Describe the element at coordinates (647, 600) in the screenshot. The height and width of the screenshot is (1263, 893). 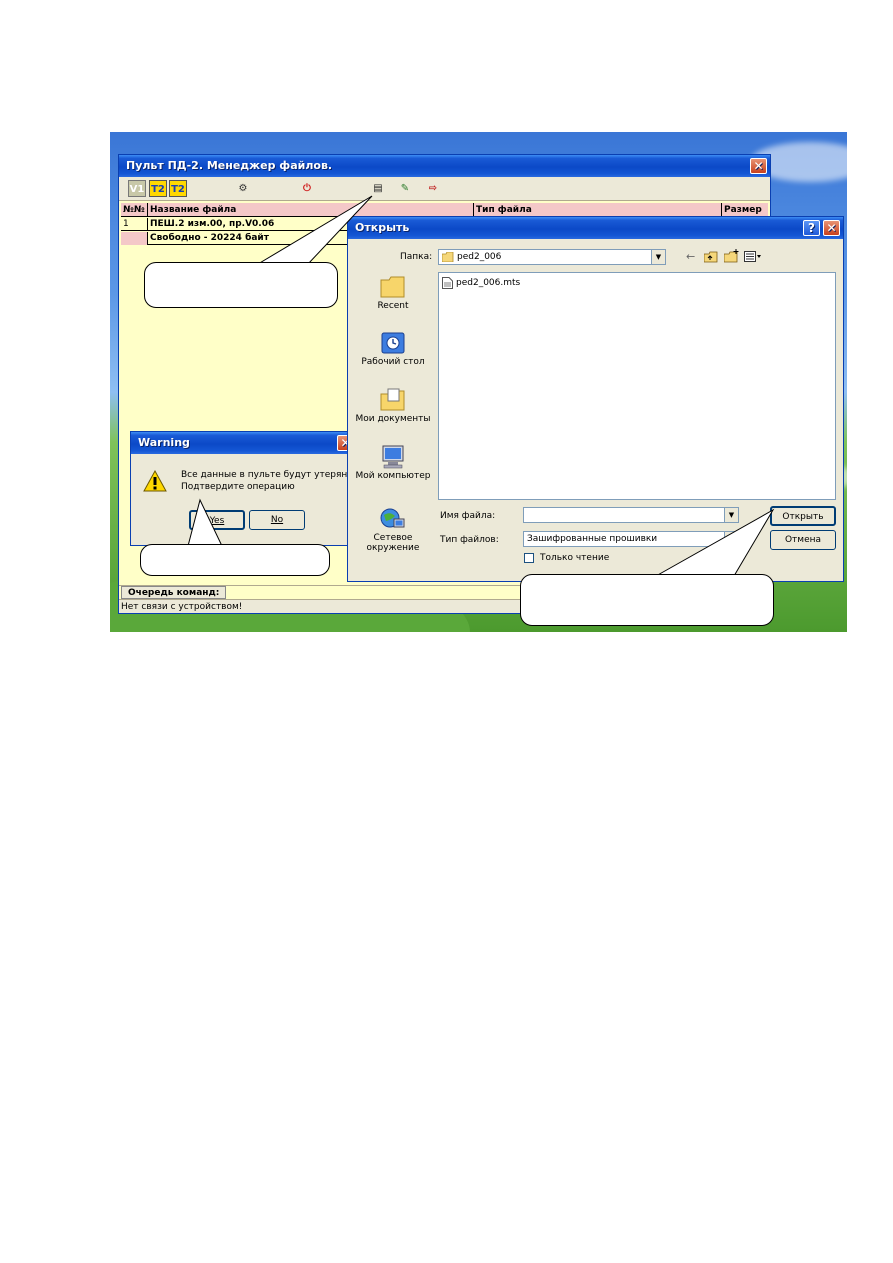
I see `callout-open-button` at that location.